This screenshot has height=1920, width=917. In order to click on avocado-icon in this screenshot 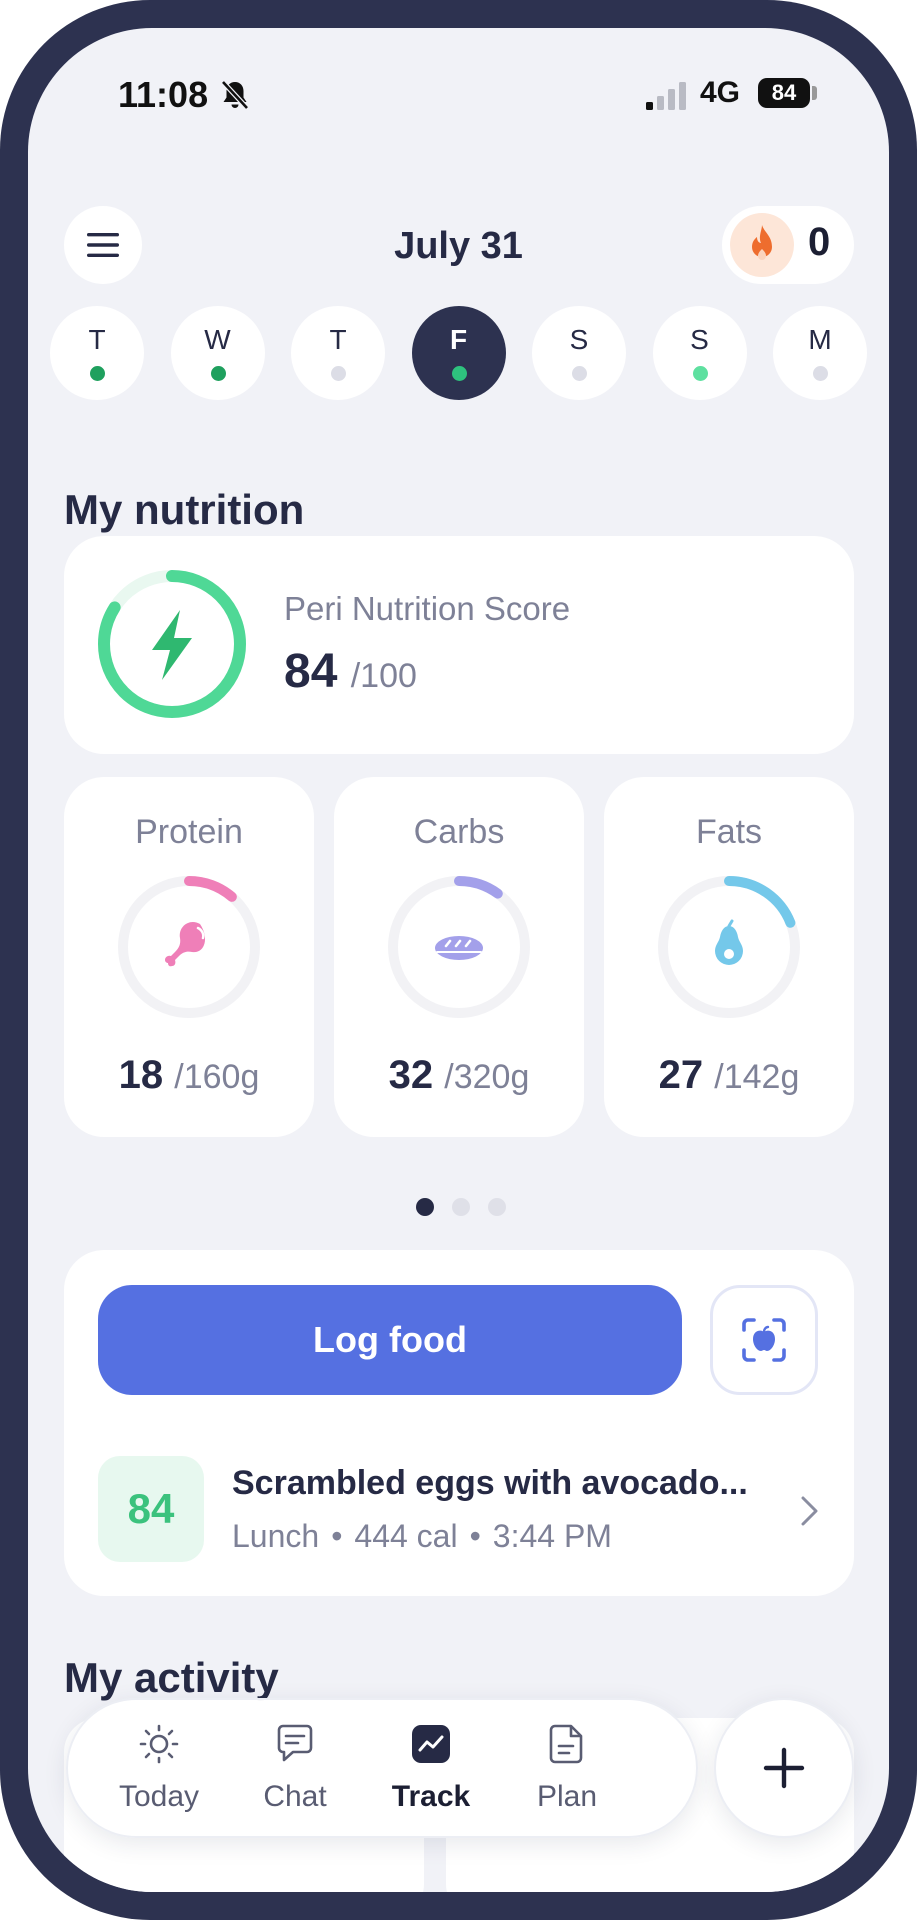, I will do `click(729, 942)`.